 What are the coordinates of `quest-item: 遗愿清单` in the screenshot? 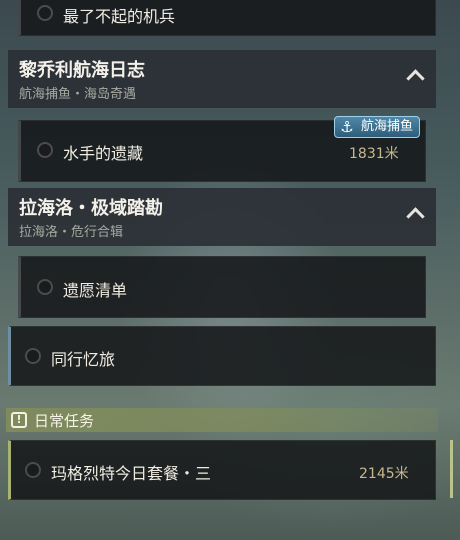 It's located at (222, 287).